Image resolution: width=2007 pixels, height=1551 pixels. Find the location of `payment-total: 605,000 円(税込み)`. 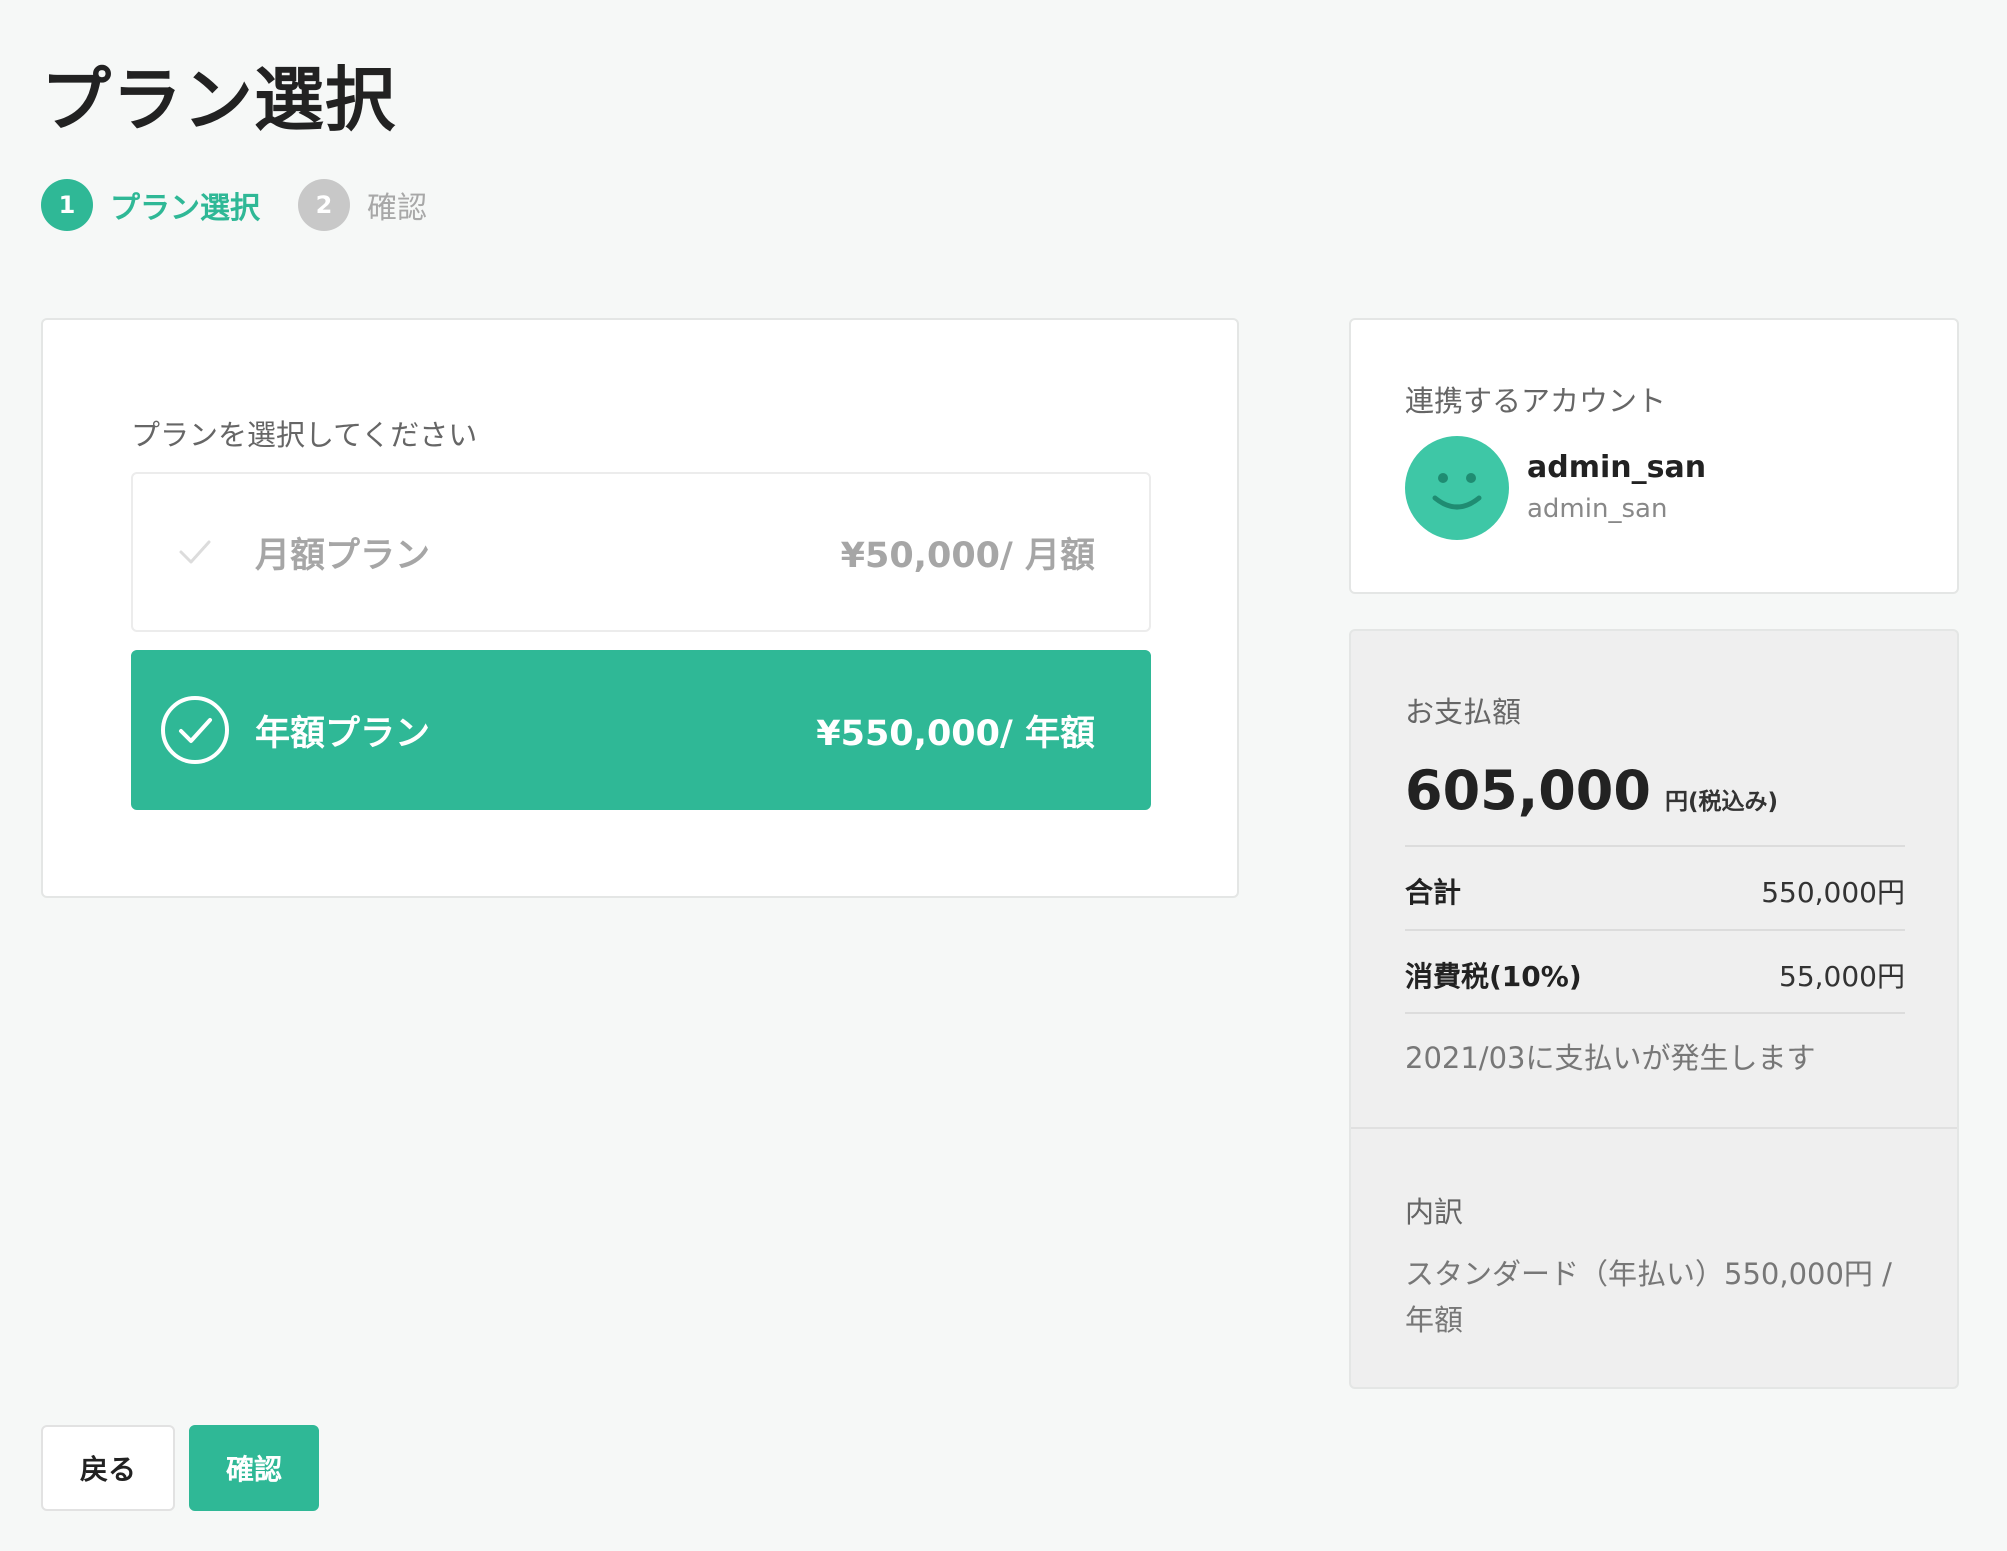

payment-total: 605,000 円(税込み) is located at coordinates (1591, 790).